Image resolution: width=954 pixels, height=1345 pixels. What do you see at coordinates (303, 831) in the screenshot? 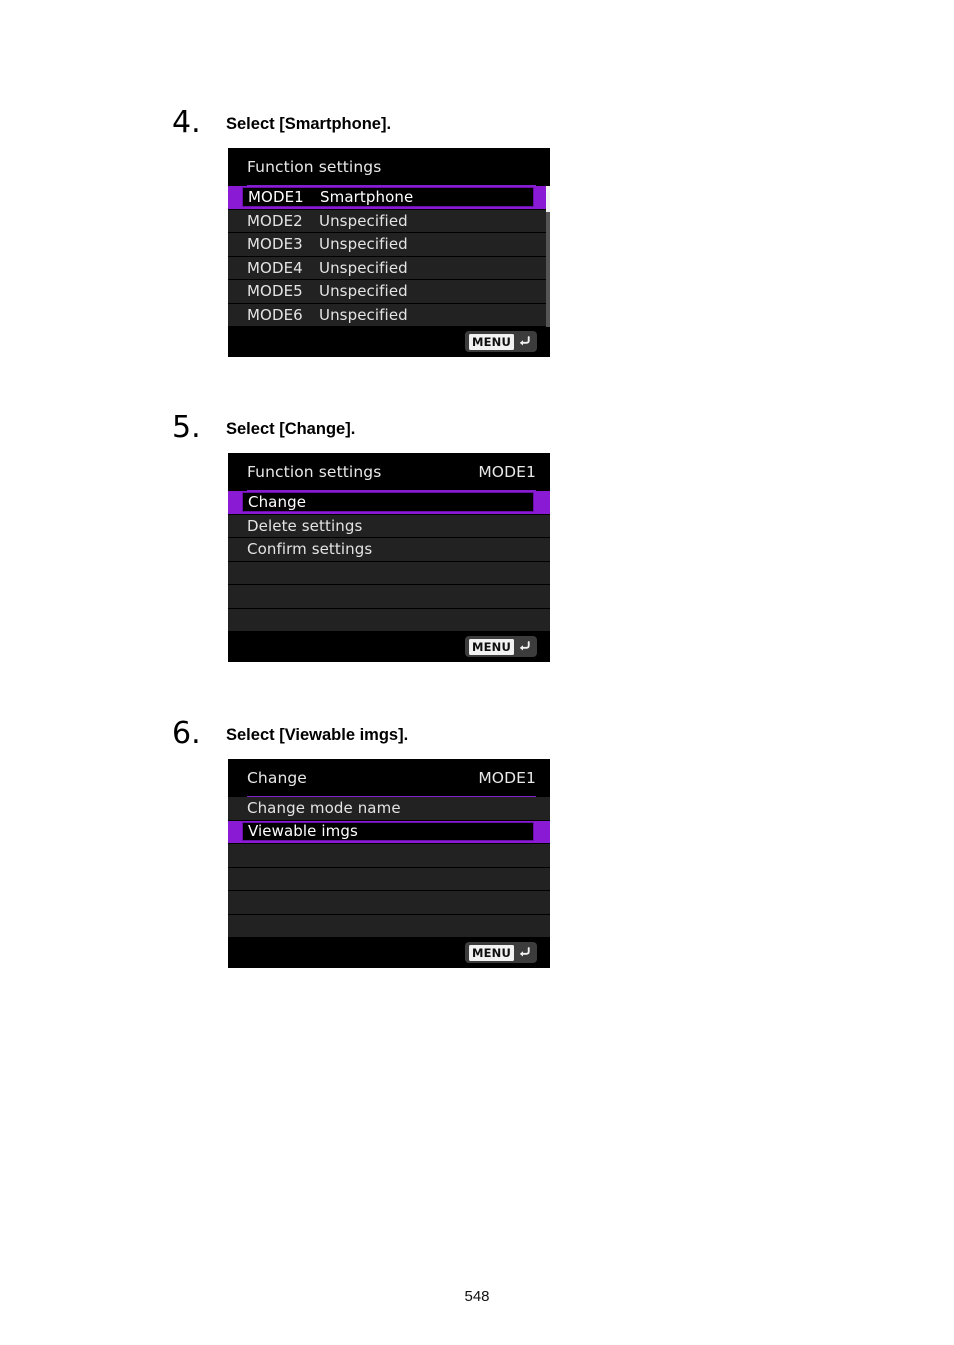
I see `menu-row-value: Viewable imgs` at bounding box center [303, 831].